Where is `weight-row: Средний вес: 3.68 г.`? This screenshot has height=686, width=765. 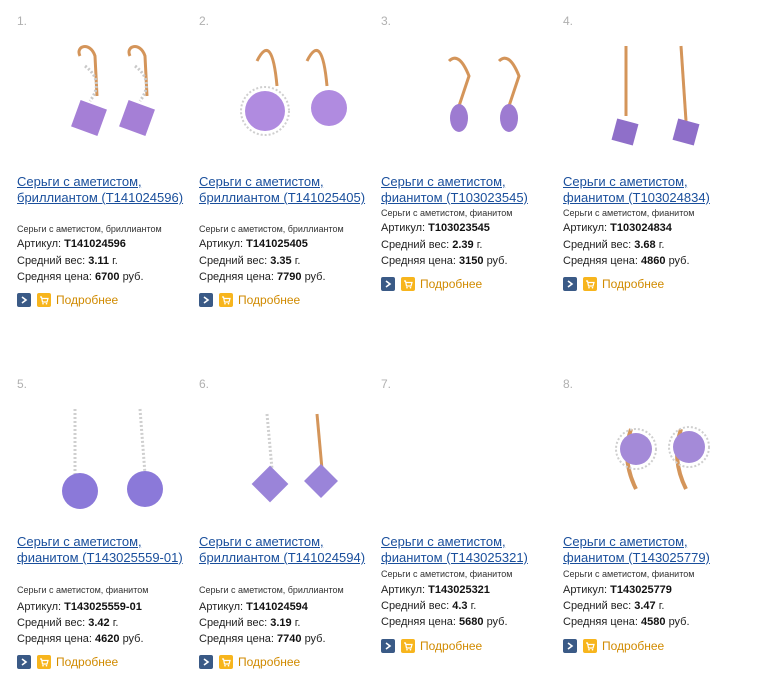
weight-row: Средний вес: 3.68 г. is located at coordinates (614, 245).